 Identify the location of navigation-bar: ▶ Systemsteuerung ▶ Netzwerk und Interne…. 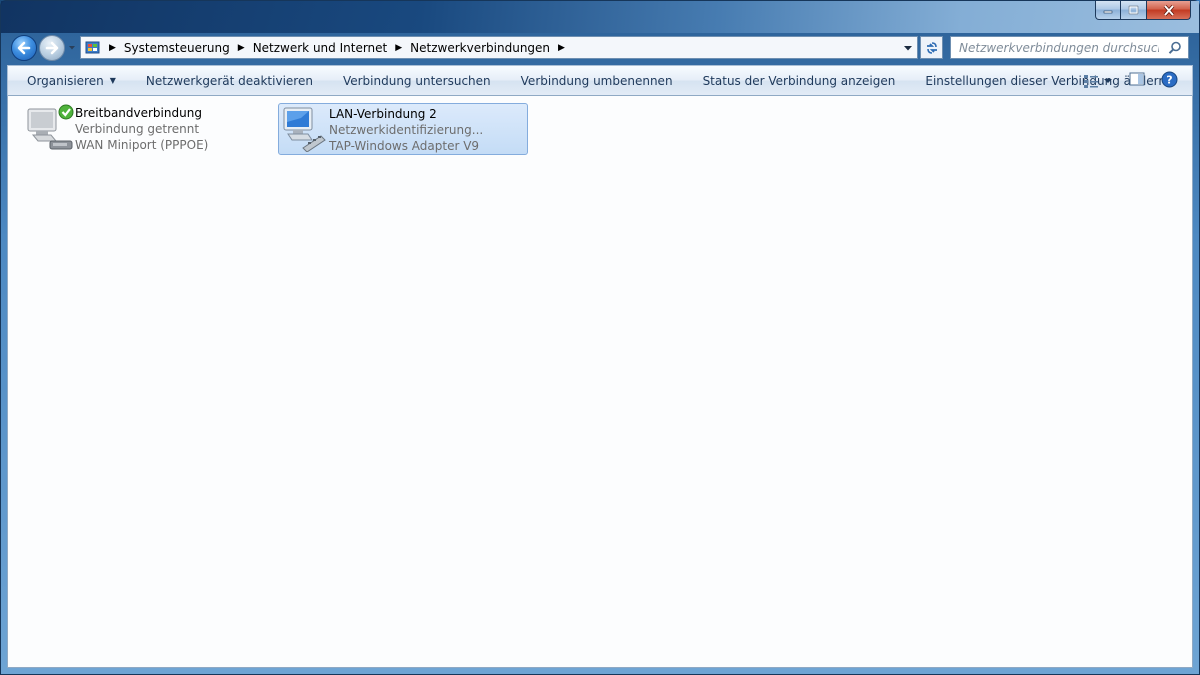
(600, 48).